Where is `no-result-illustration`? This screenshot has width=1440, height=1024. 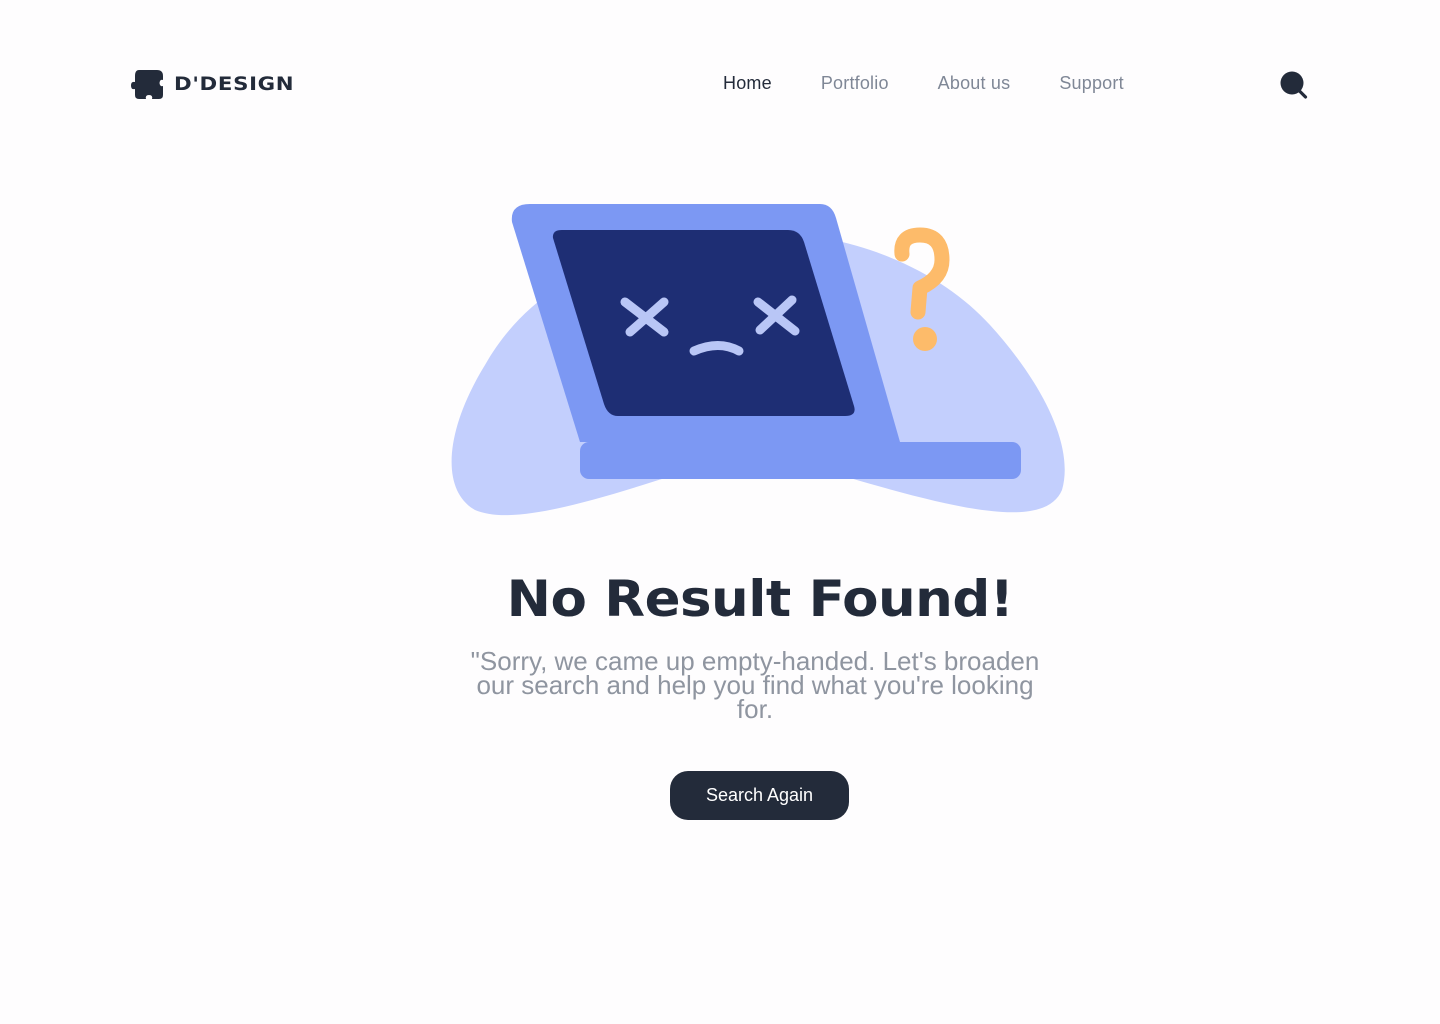 no-result-illustration is located at coordinates (758, 360).